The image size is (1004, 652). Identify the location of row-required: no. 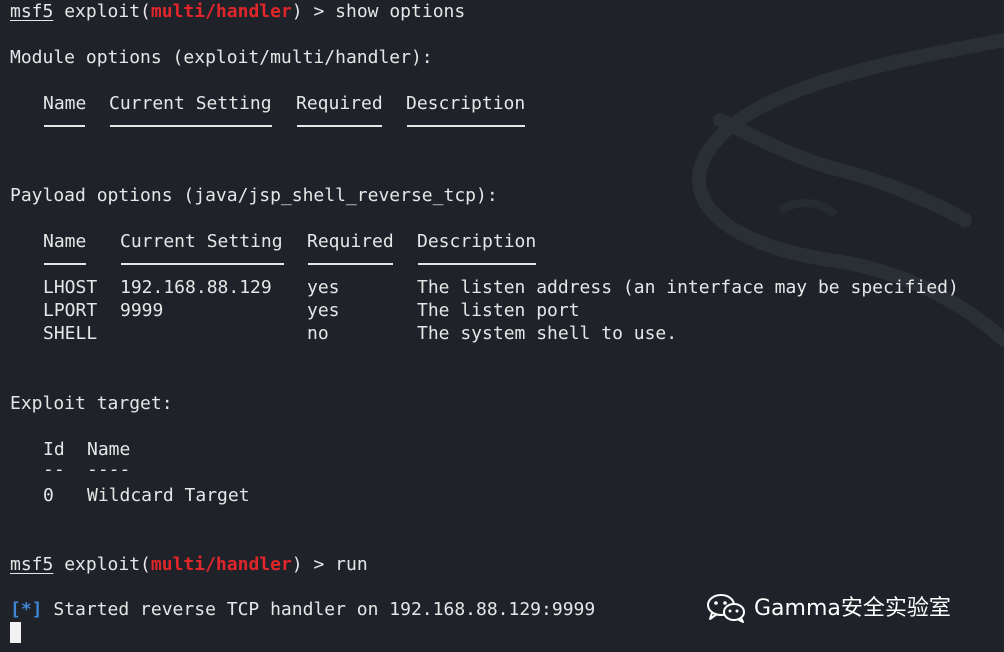
(318, 333).